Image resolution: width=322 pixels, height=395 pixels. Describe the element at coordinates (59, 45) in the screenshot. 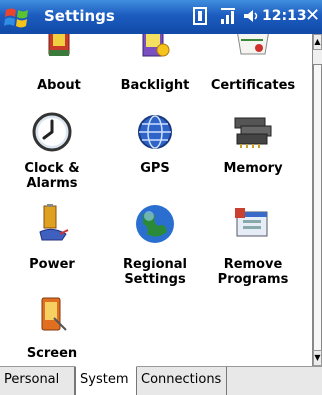

I see `about-icon` at that location.